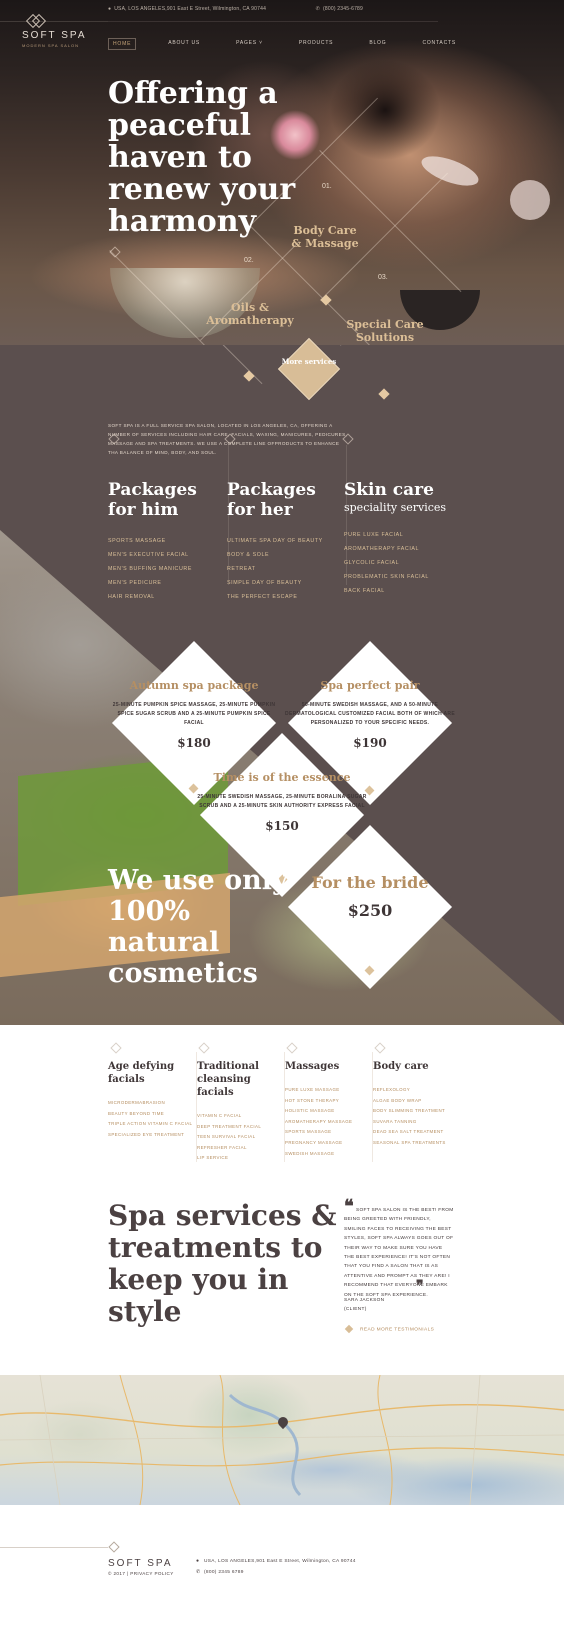 The image size is (564, 1630). I want to click on nav-item-home: HOME, so click(122, 44).